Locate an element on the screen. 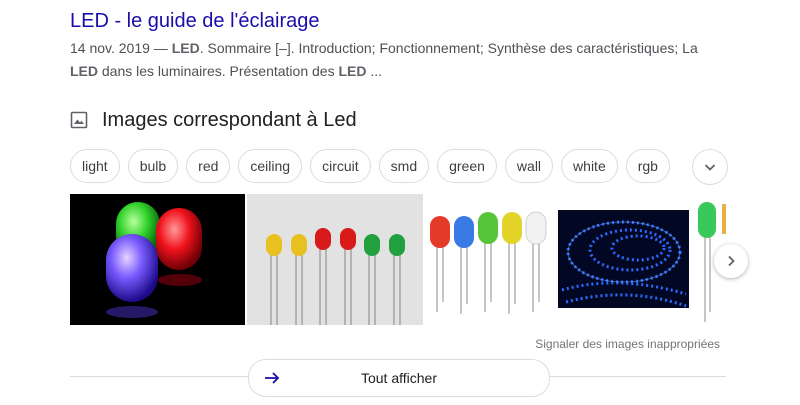 The height and width of the screenshot is (405, 800). chevron-down-icon is located at coordinates (710, 167).